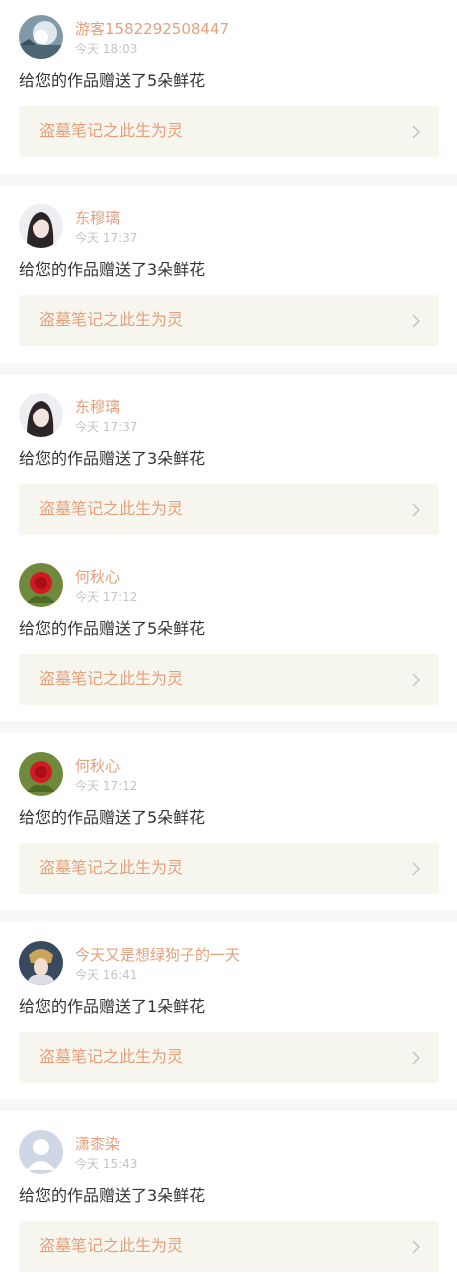  What do you see at coordinates (112, 1006) in the screenshot?
I see `gift-message: 给您的作品赠送了1朵鲜花` at bounding box center [112, 1006].